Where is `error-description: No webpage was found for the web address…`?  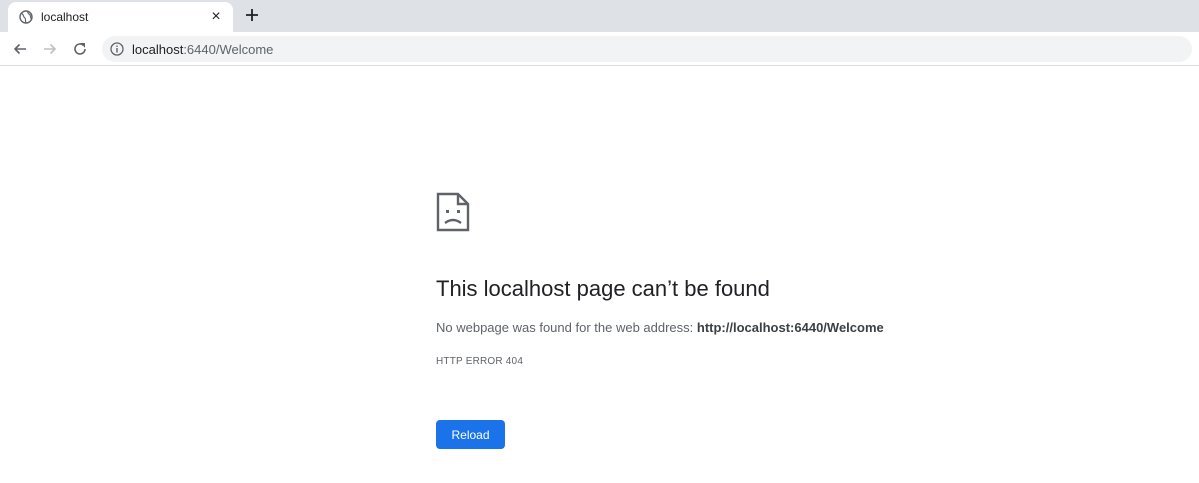
error-description: No webpage was found for the web address… is located at coordinates (660, 327).